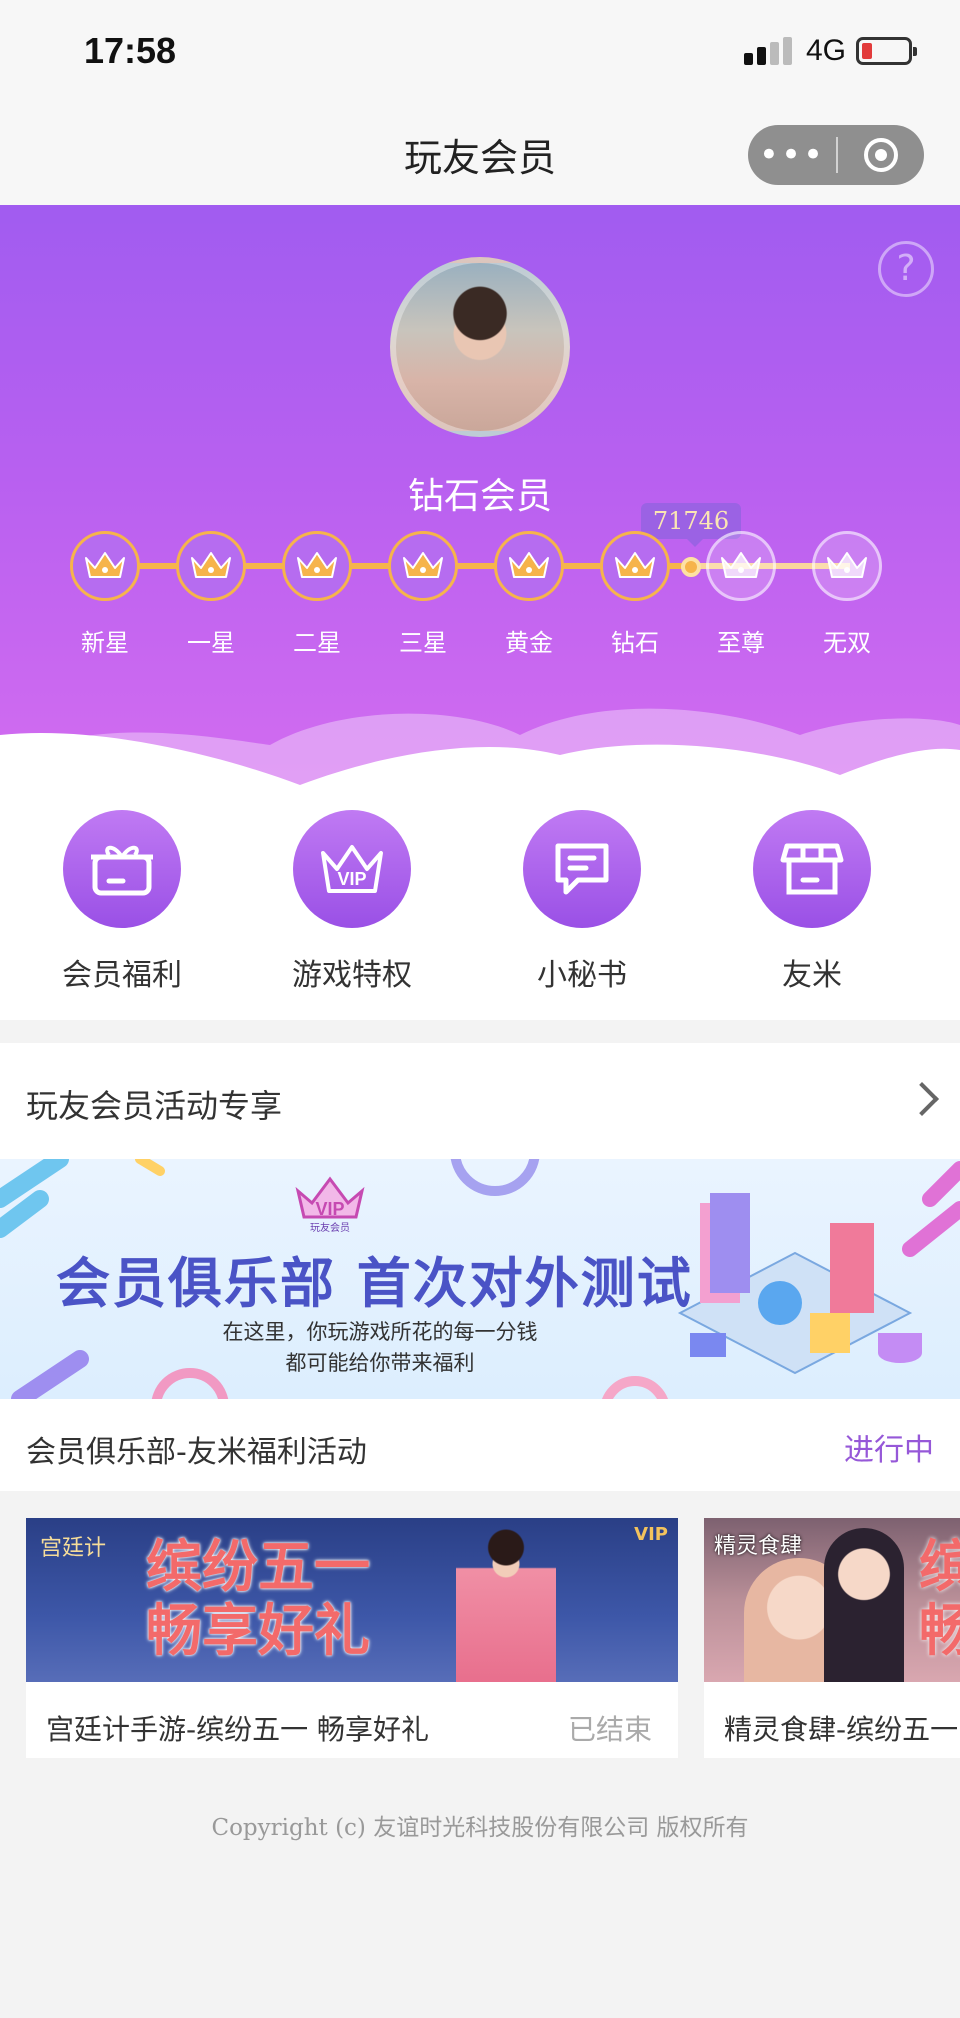 Image resolution: width=960 pixels, height=2018 pixels. What do you see at coordinates (480, 905) in the screenshot?
I see `feature-grid: 会员福利 VIP 游戏特权 小秘书 友米` at bounding box center [480, 905].